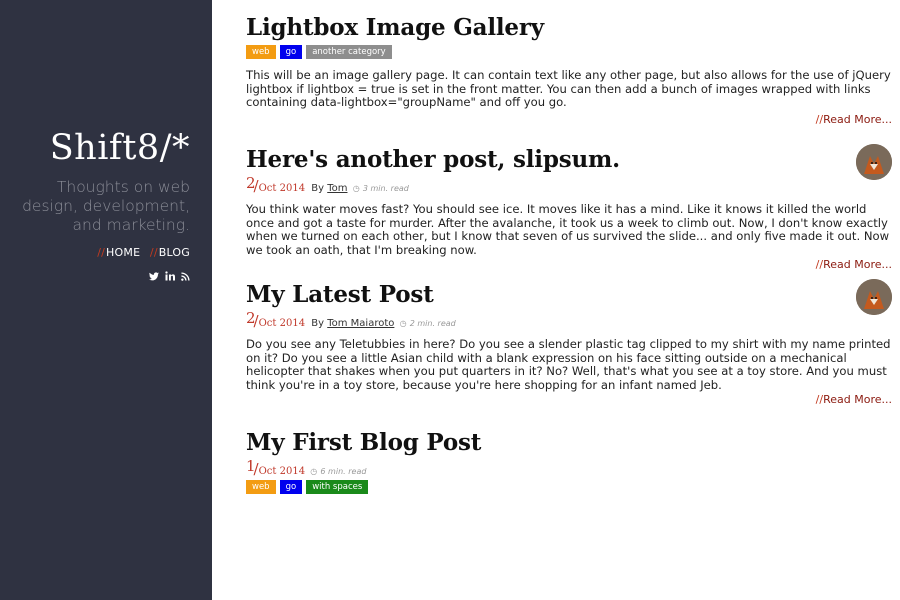 This screenshot has width=900, height=600. Describe the element at coordinates (154, 276) in the screenshot. I see `twitter-icon` at that location.